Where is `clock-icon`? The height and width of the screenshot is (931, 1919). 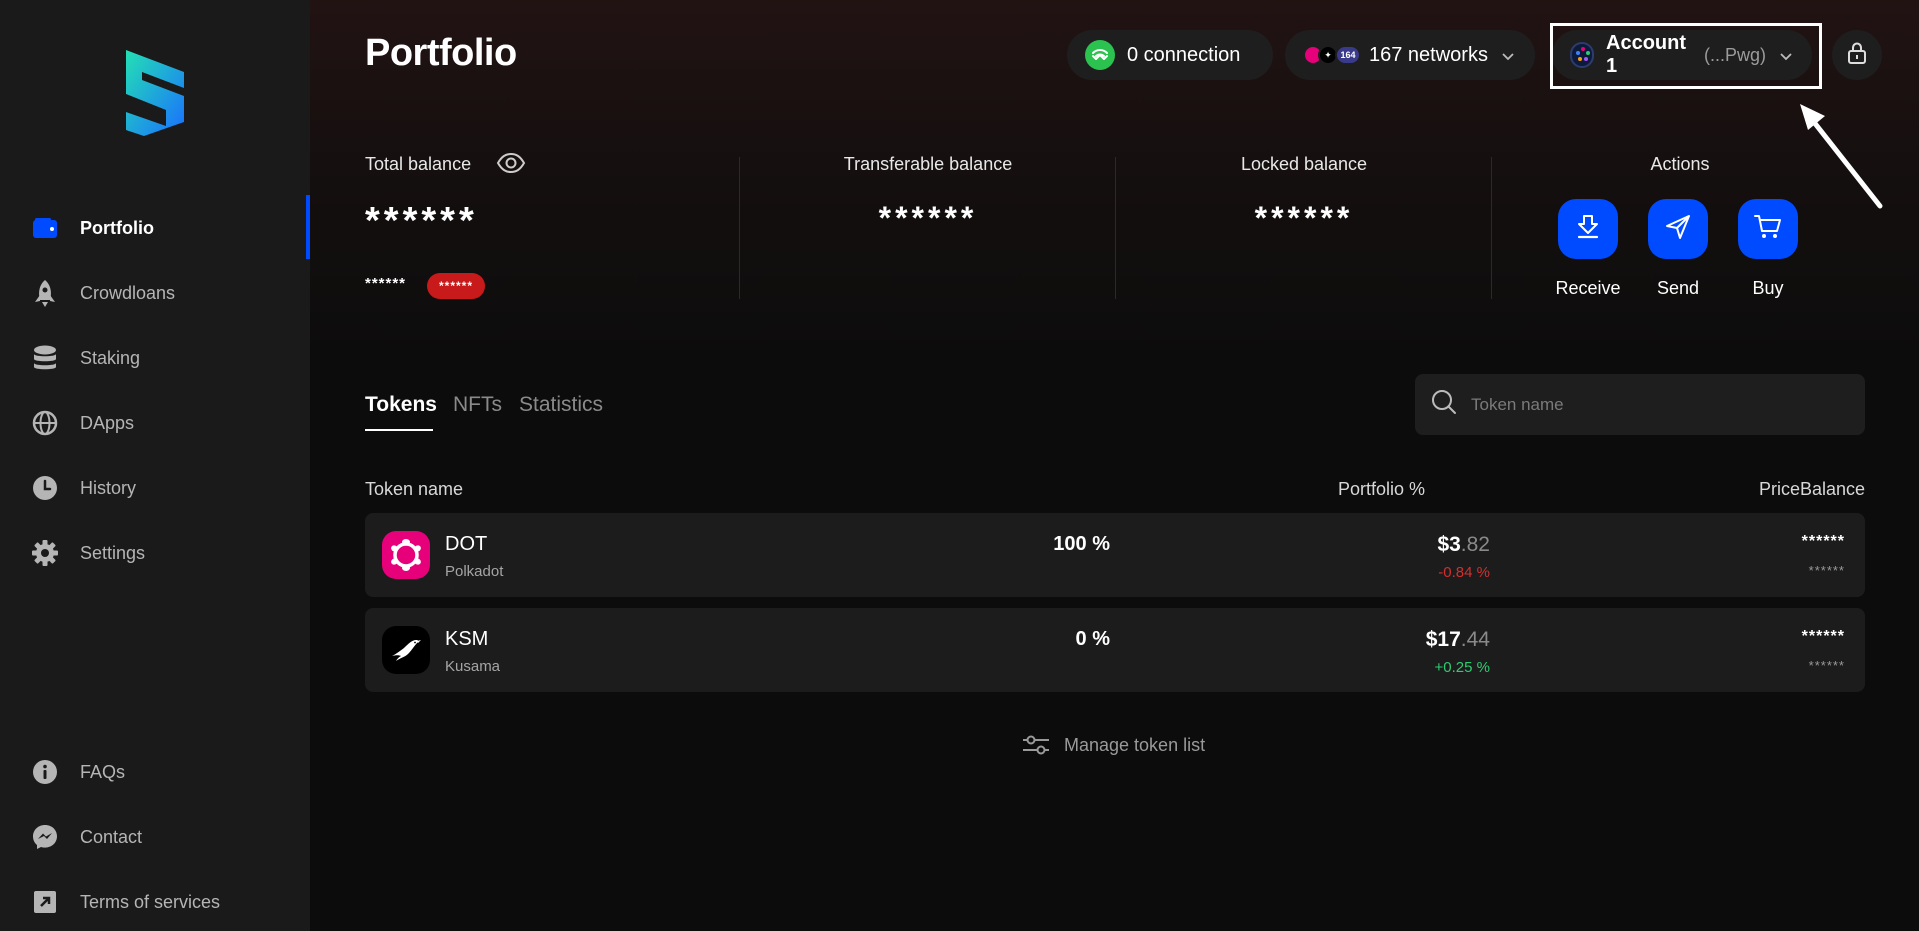 clock-icon is located at coordinates (45, 488).